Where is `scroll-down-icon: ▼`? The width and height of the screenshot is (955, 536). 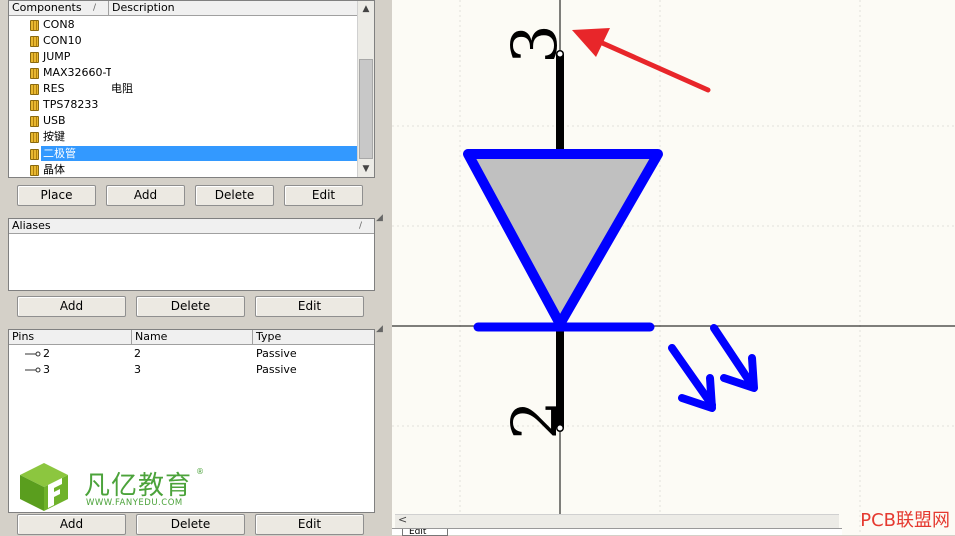 scroll-down-icon: ▼ is located at coordinates (366, 169).